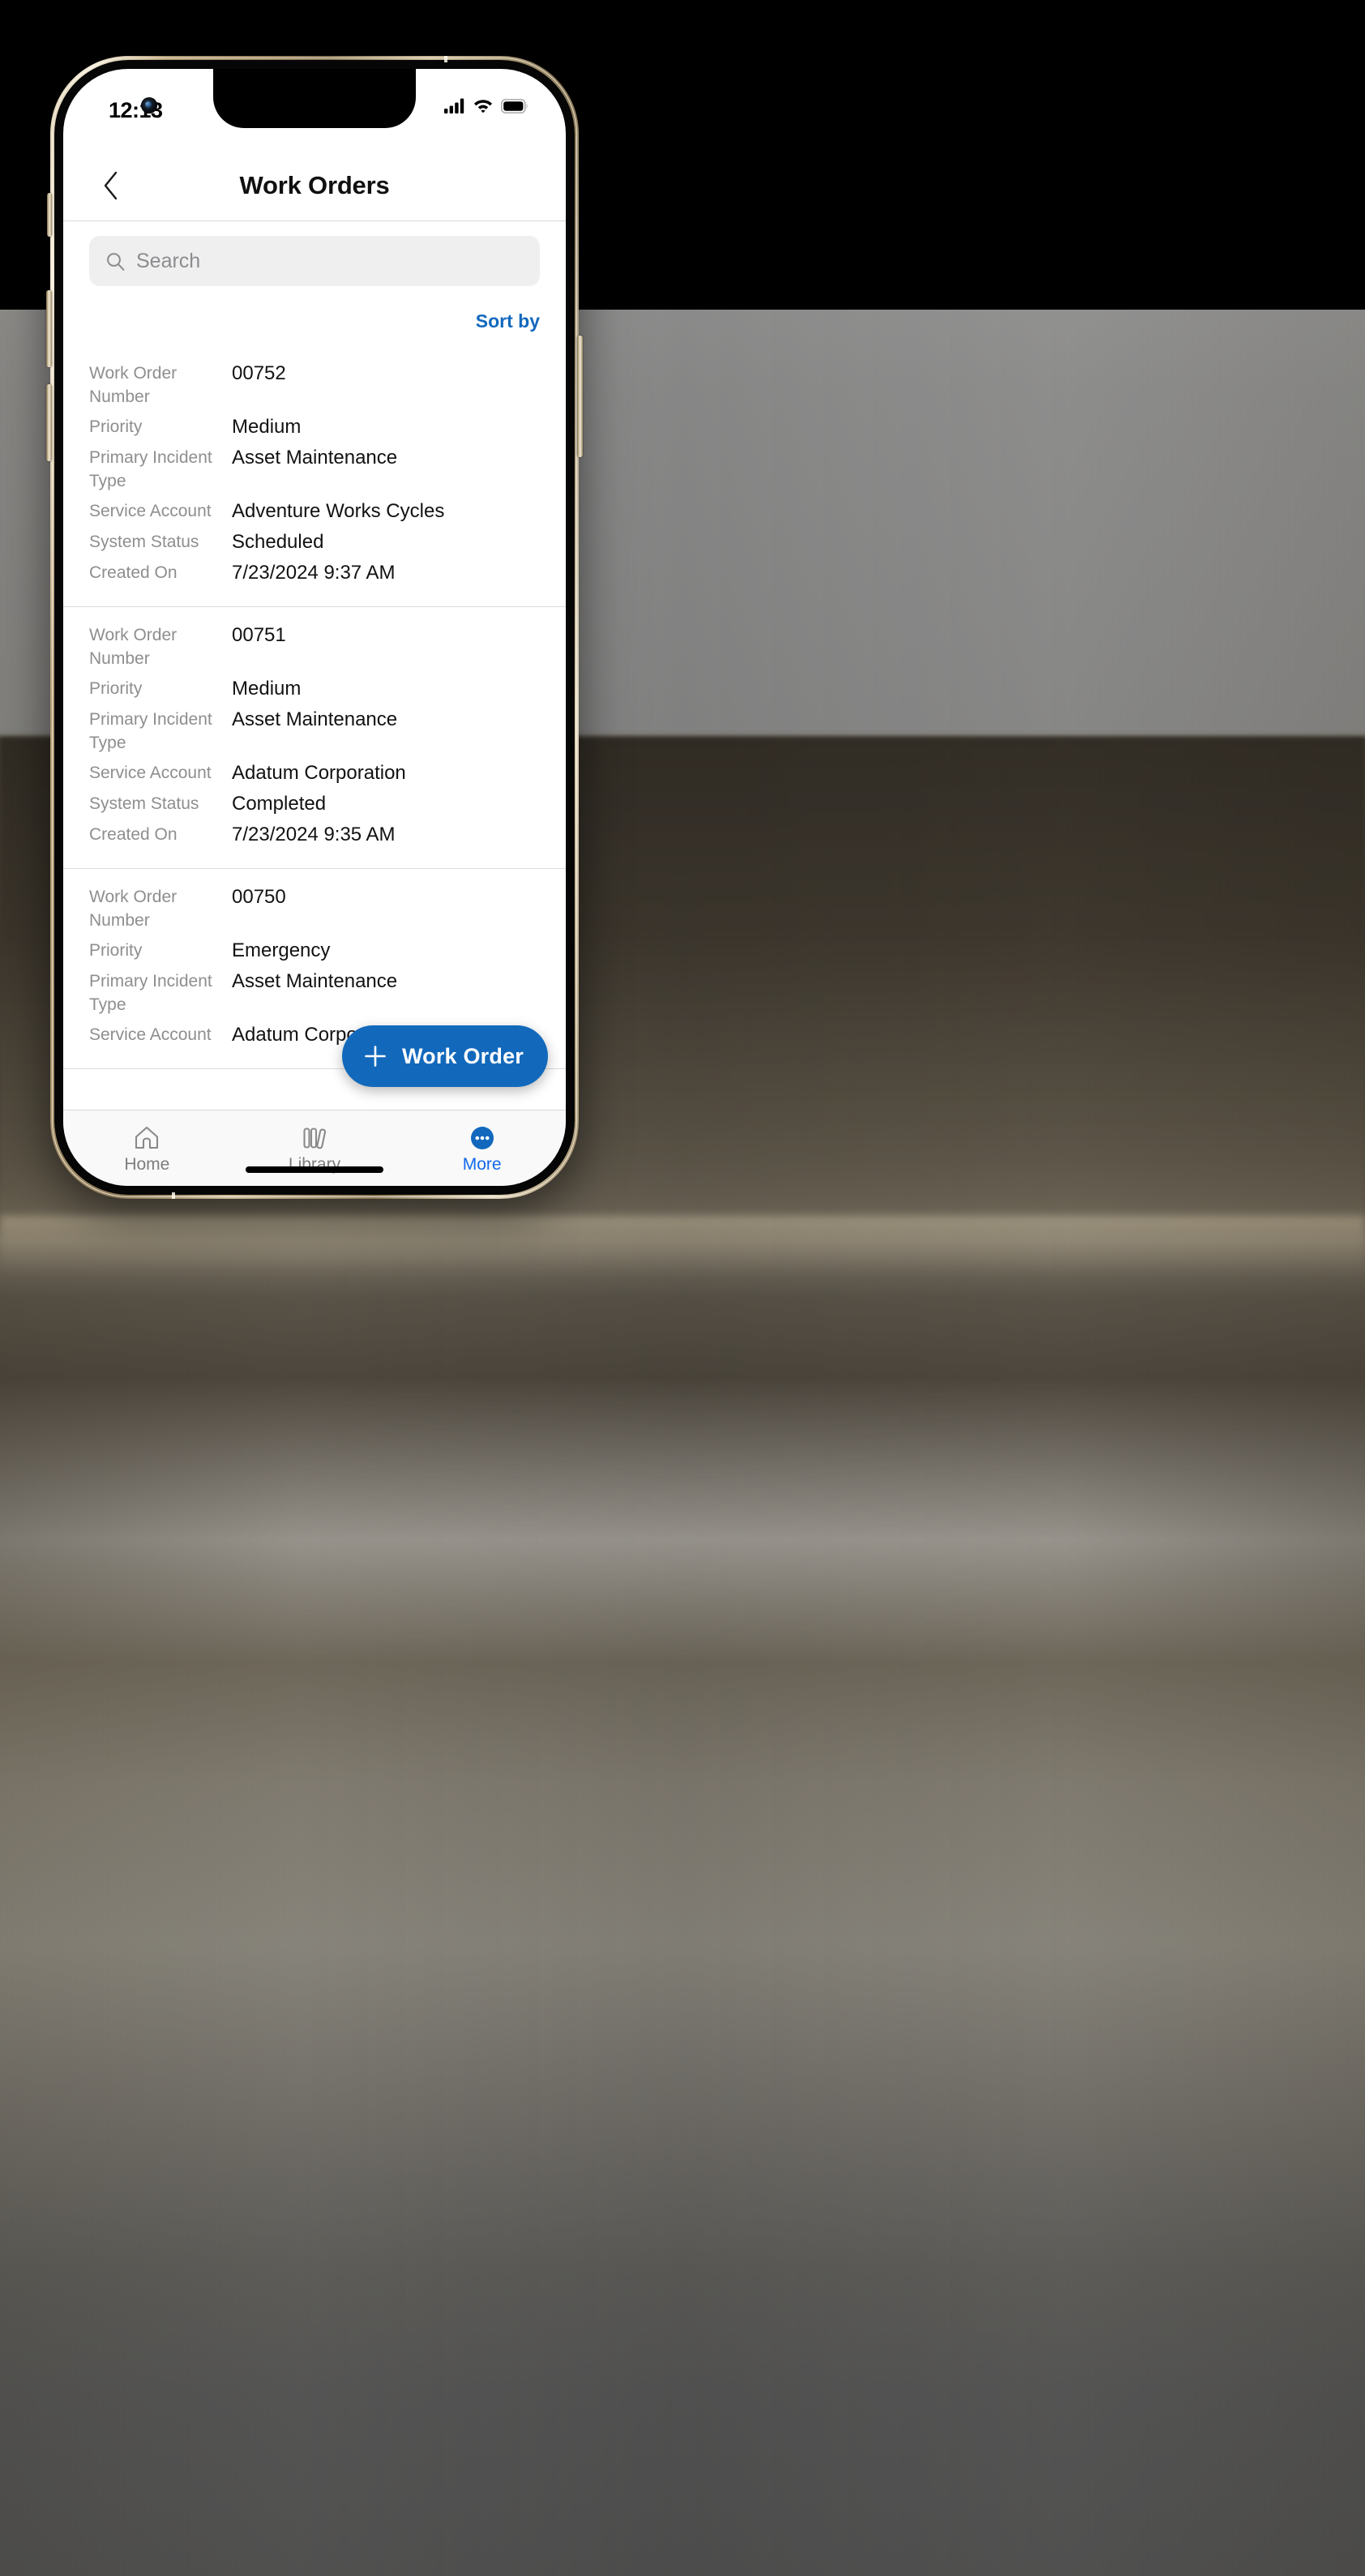 Image resolution: width=1365 pixels, height=2576 pixels. I want to click on volume-up-button, so click(49, 328).